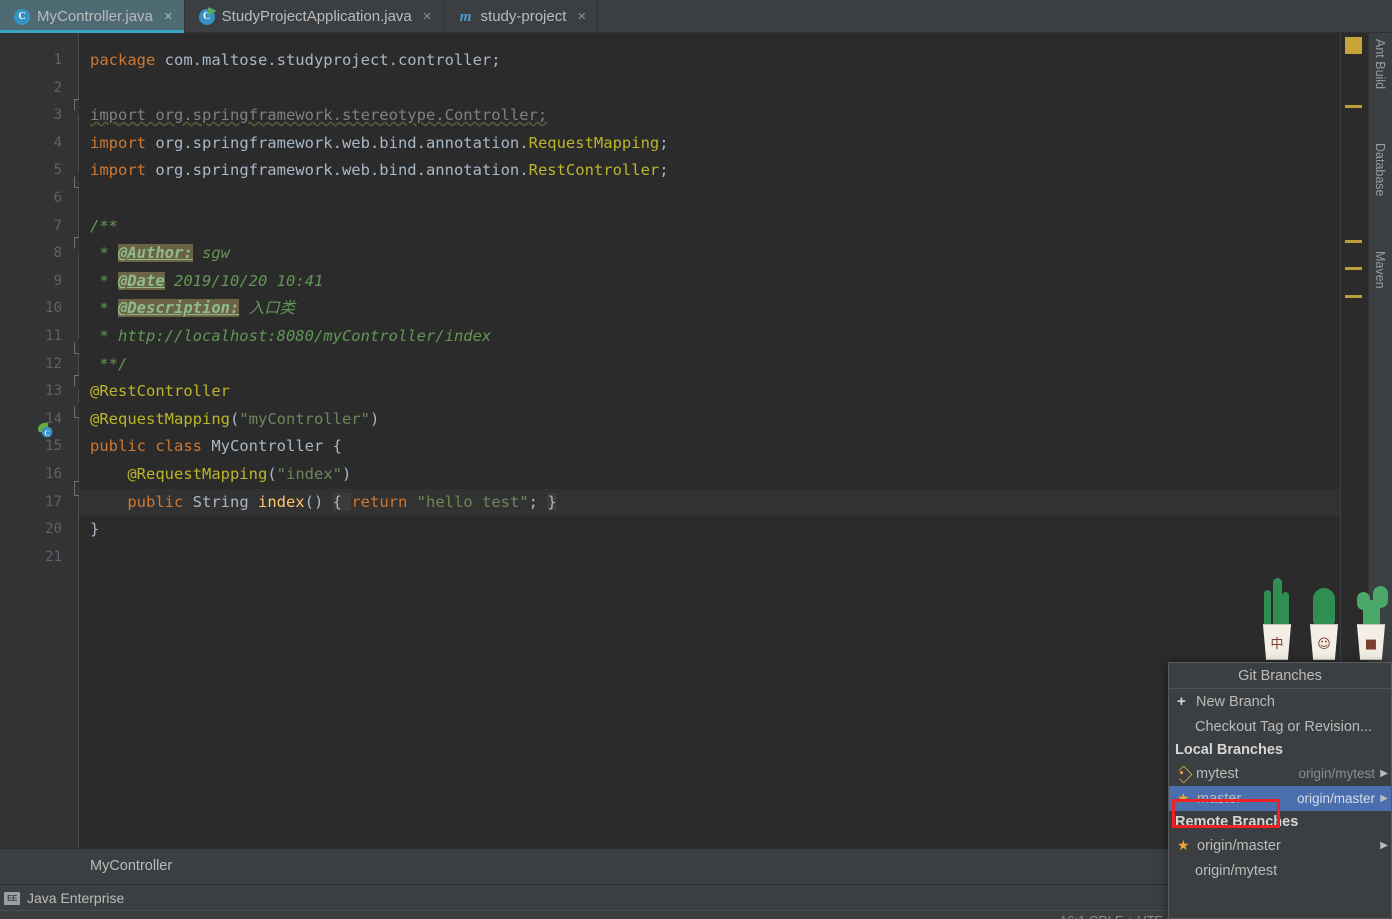 The height and width of the screenshot is (919, 1392). I want to click on code-token: }, so click(95, 529).